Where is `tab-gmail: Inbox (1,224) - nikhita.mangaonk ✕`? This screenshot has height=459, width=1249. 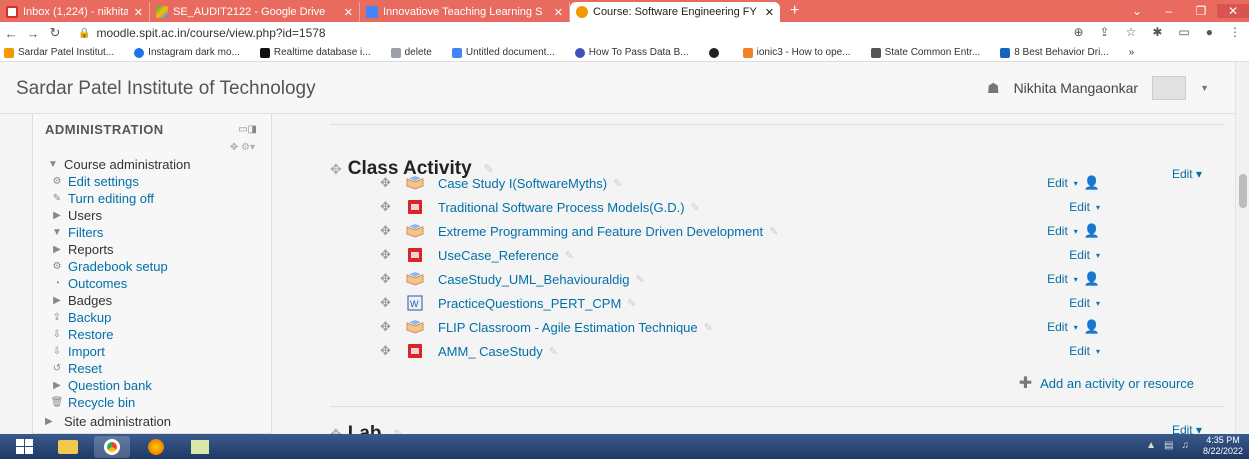 tab-gmail: Inbox (1,224) - nikhita.mangaonk ✕ is located at coordinates (75, 12).